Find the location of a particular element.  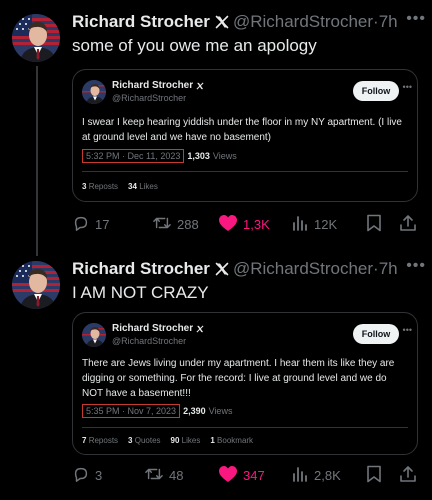

reply-button: 17 is located at coordinates (90, 224).